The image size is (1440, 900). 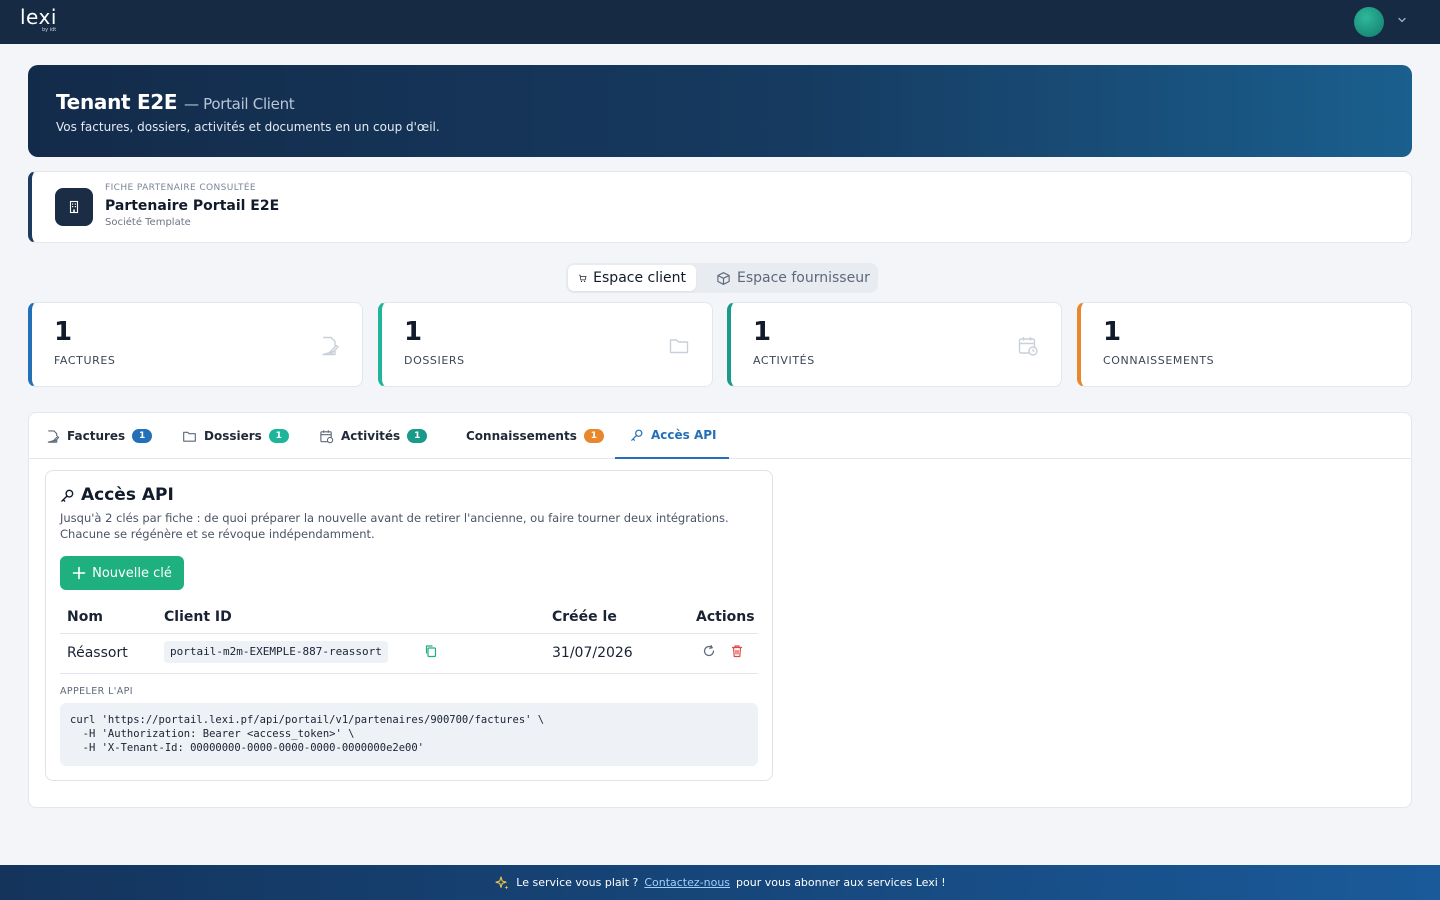 What do you see at coordinates (521, 436) in the screenshot?
I see `tab-label: Connaissements` at bounding box center [521, 436].